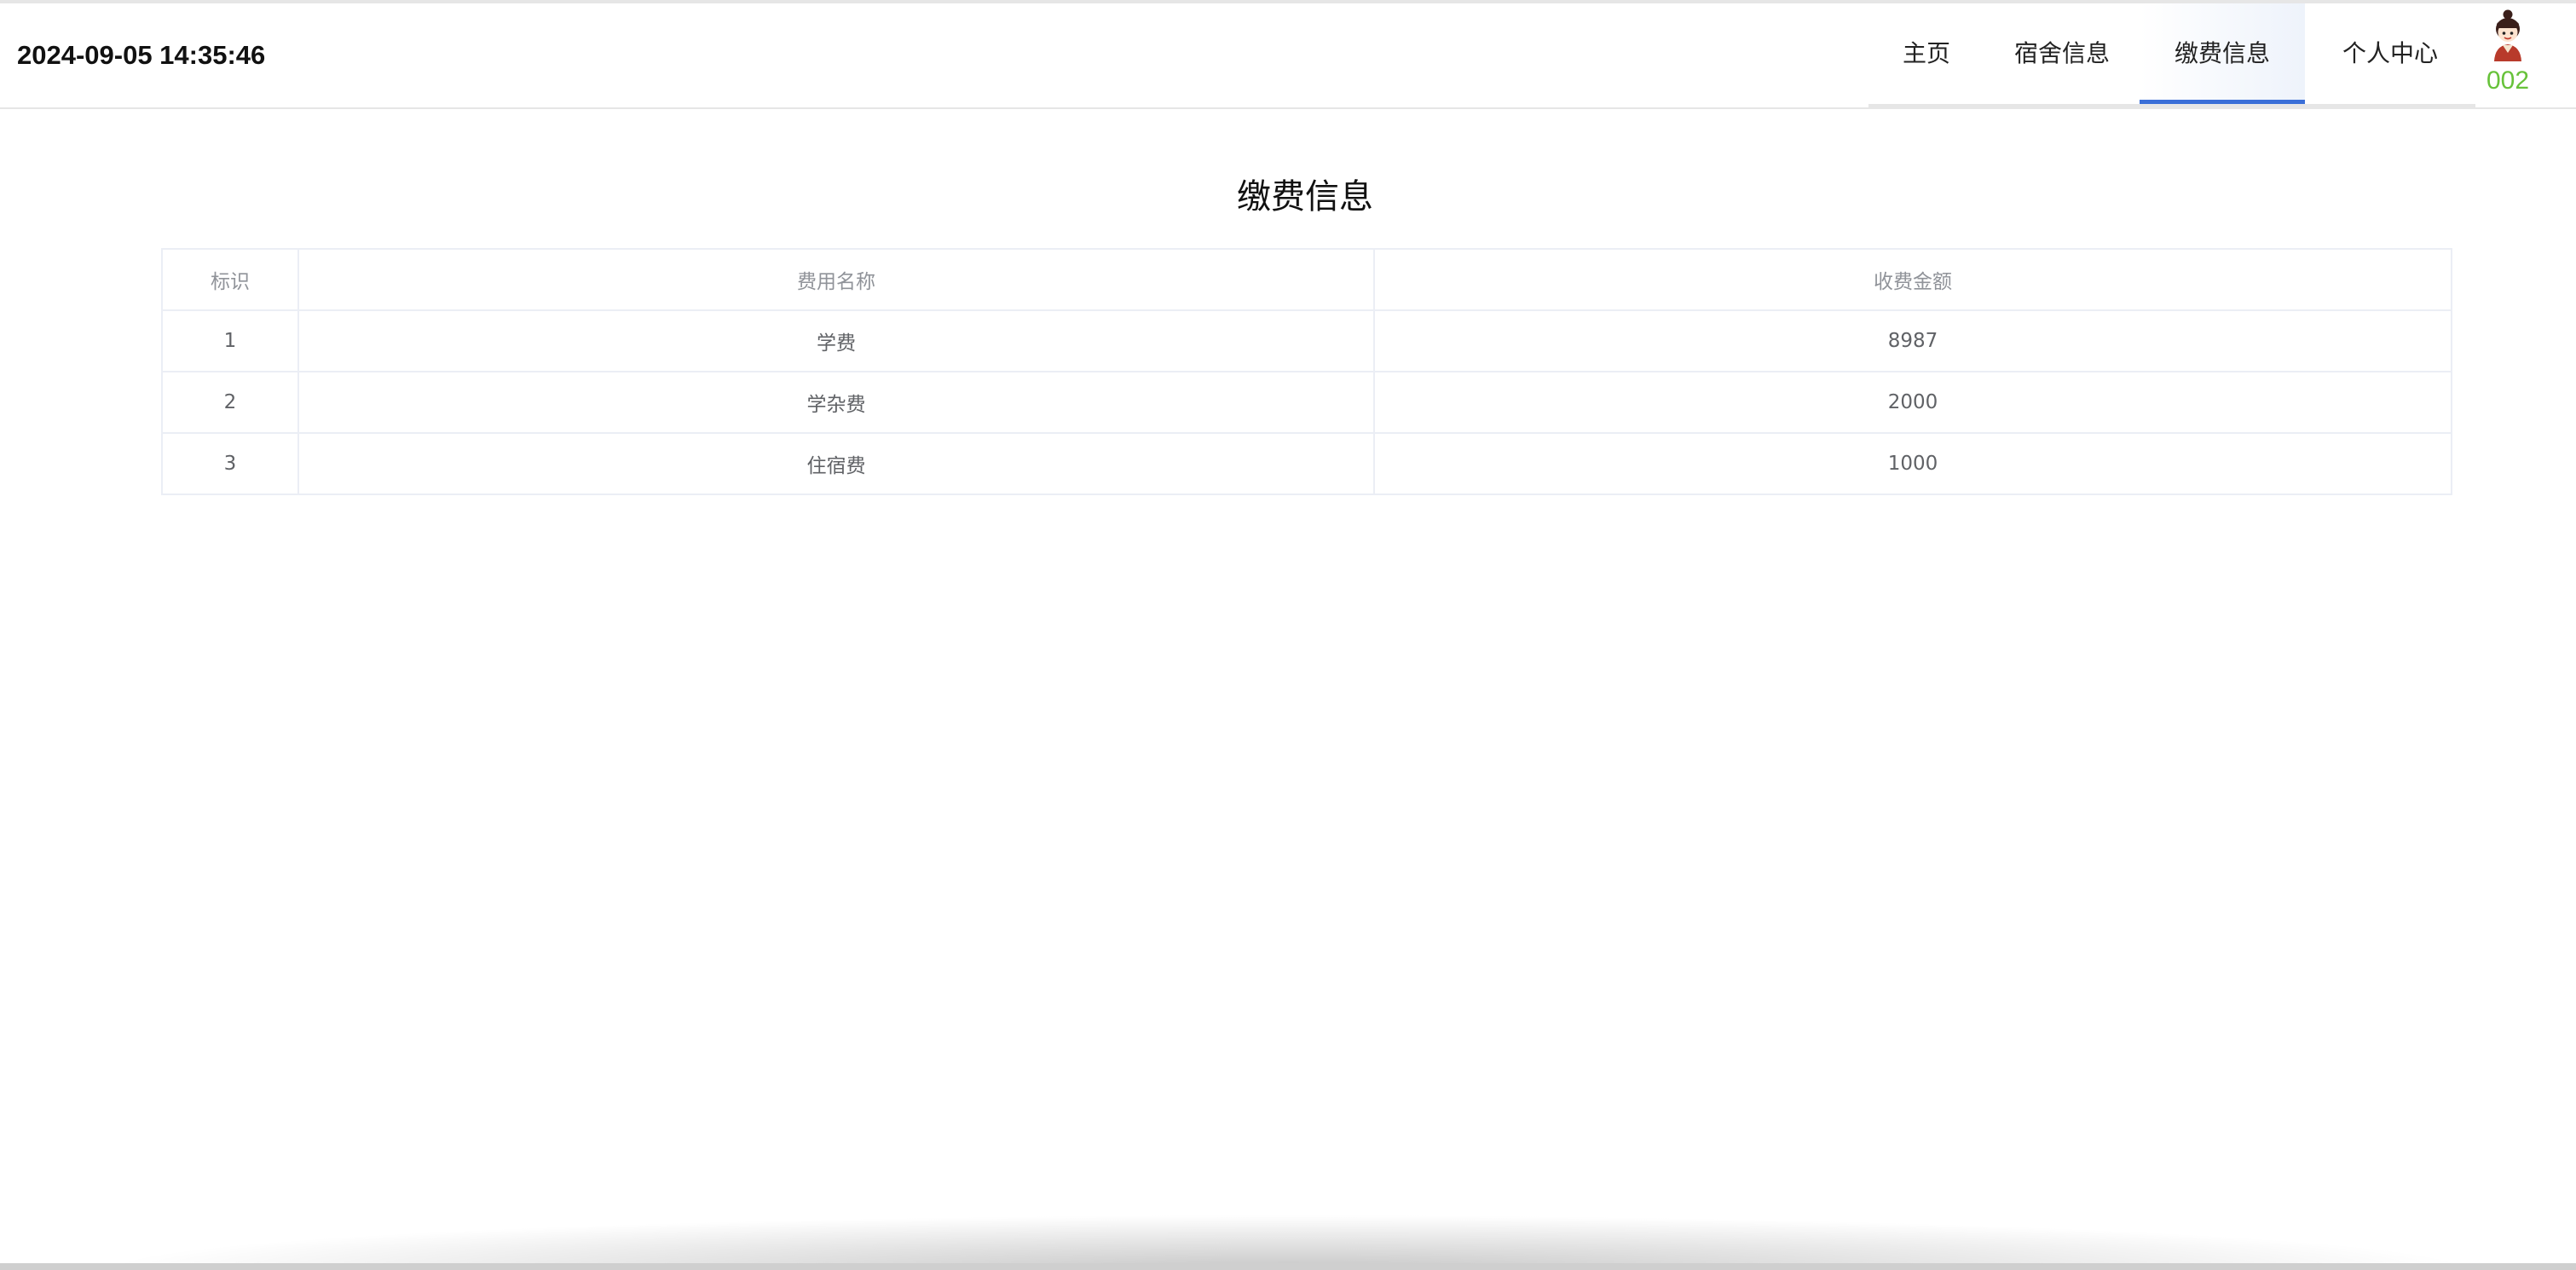  I want to click on table-header-row: 标识 费用名称 收费金额, so click(1306, 279).